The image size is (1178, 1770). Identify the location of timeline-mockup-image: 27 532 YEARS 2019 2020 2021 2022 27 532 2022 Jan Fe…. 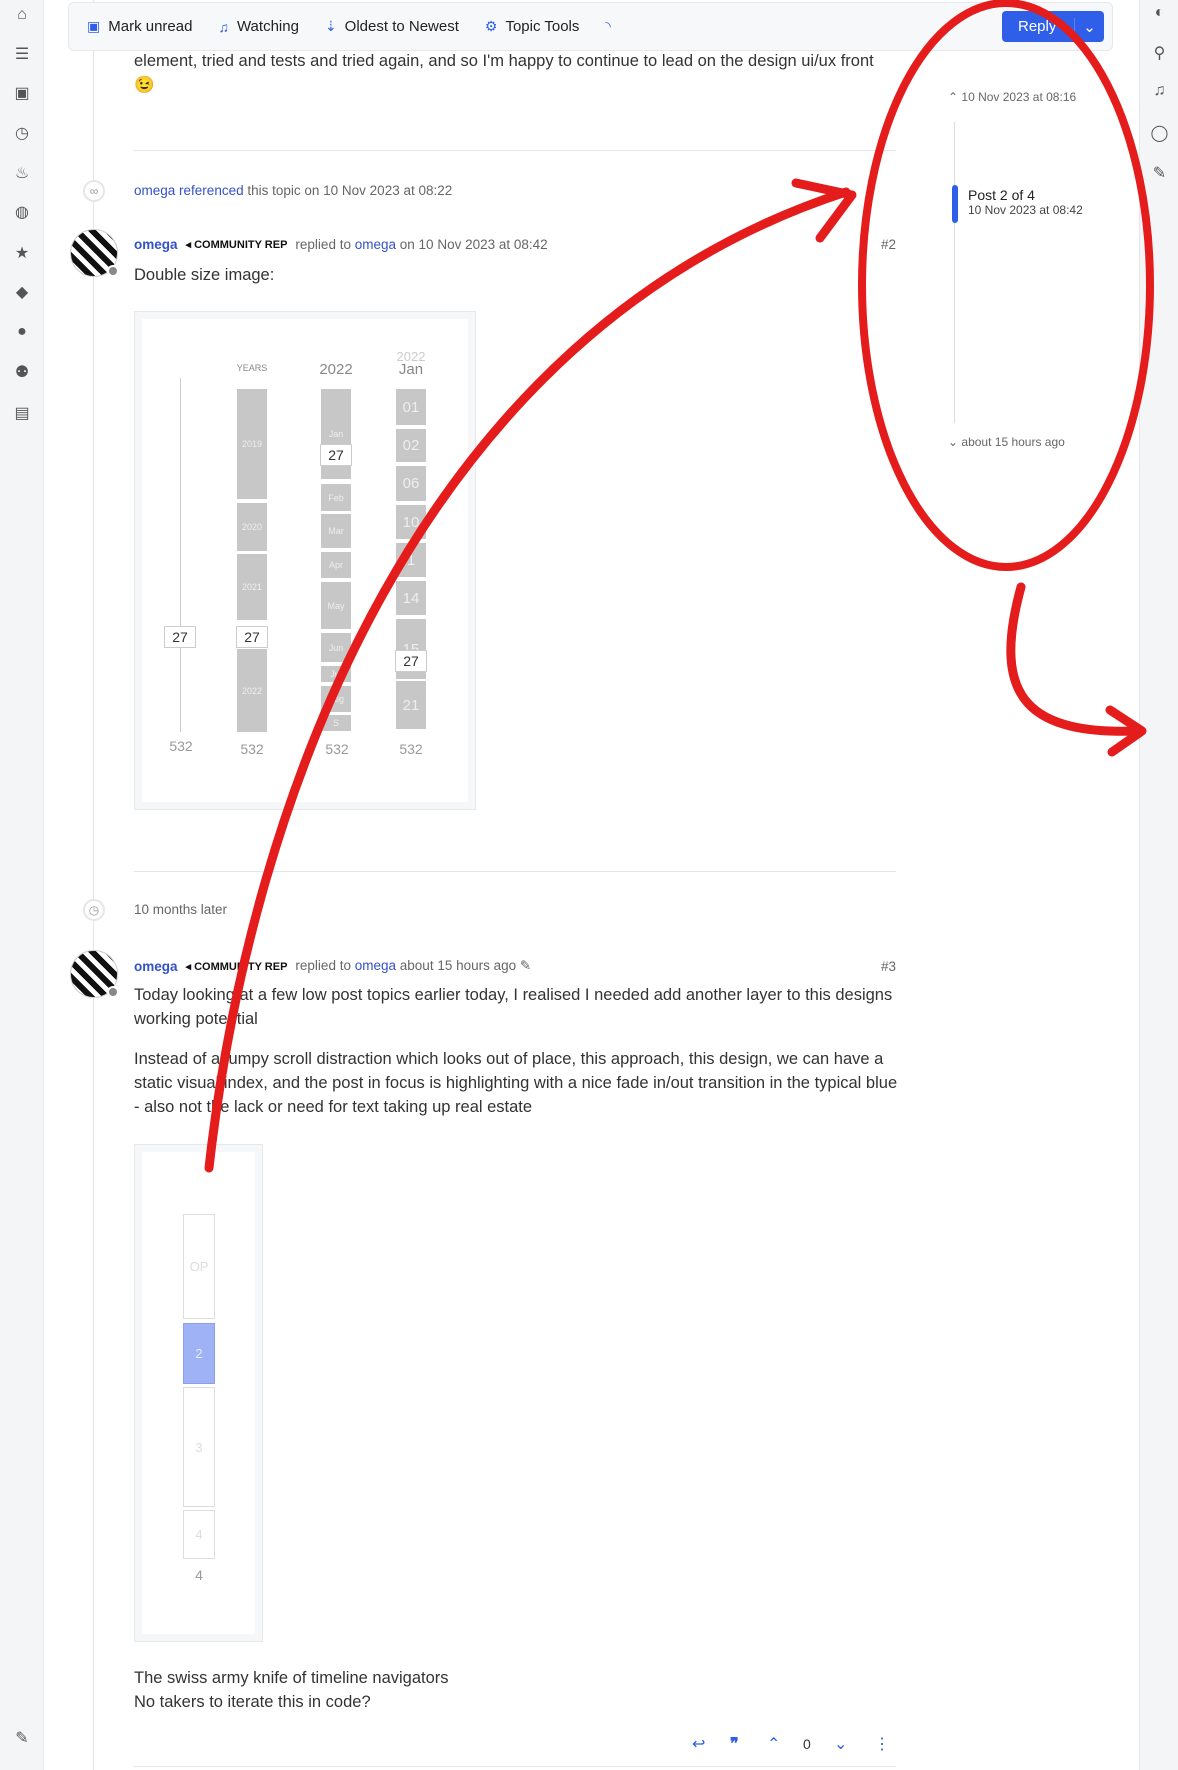
(305, 560).